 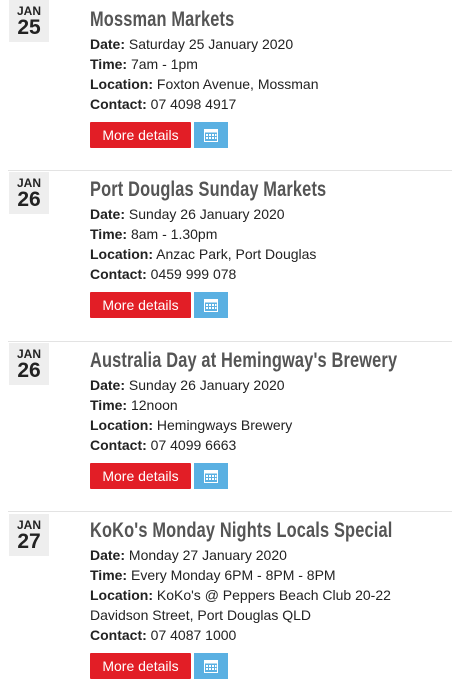 I want to click on event-contact: 0459 999 078, so click(x=193, y=274).